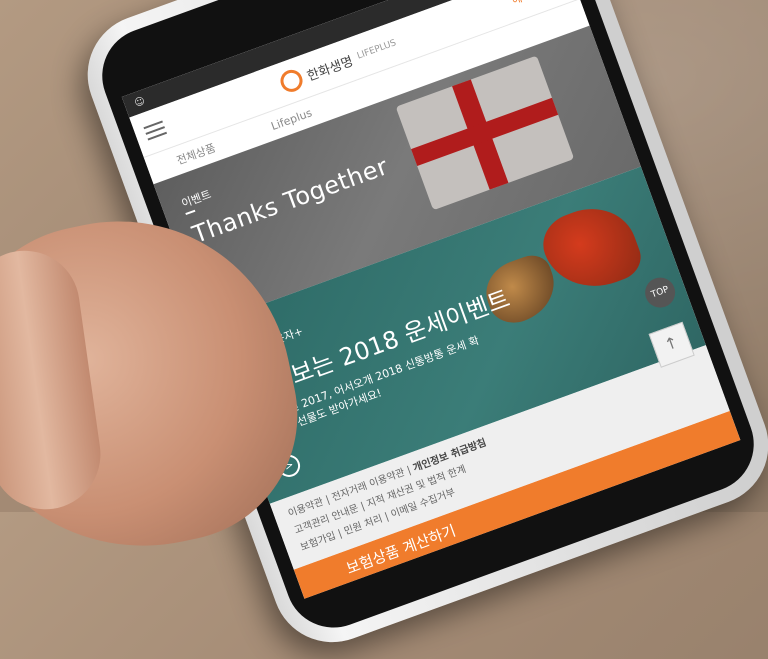 The height and width of the screenshot is (659, 768). I want to click on hanwha-logo-icon, so click(291, 81).